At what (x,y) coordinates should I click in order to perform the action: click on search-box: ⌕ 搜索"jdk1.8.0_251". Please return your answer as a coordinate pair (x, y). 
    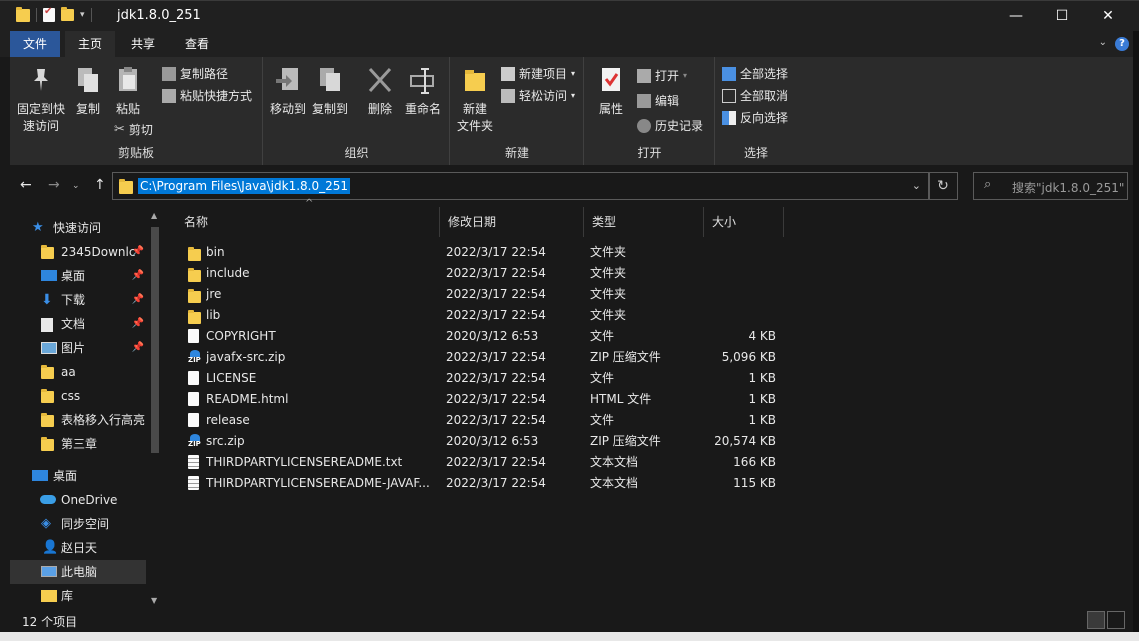
    Looking at the image, I should click on (1050, 186).